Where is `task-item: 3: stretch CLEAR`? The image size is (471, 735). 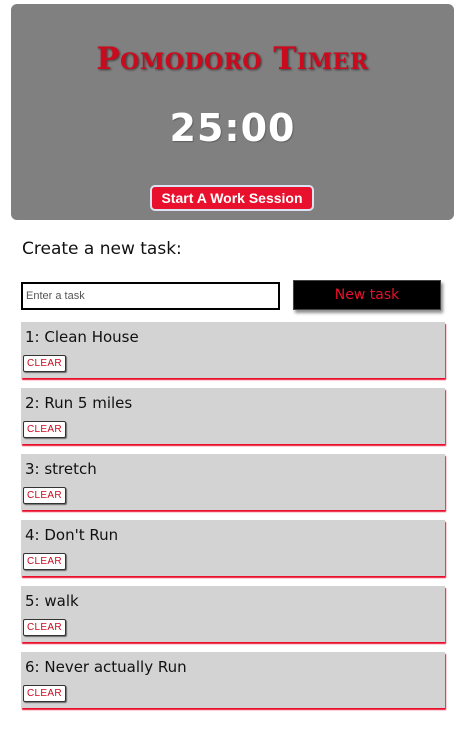
task-item: 3: stretch CLEAR is located at coordinates (233, 482).